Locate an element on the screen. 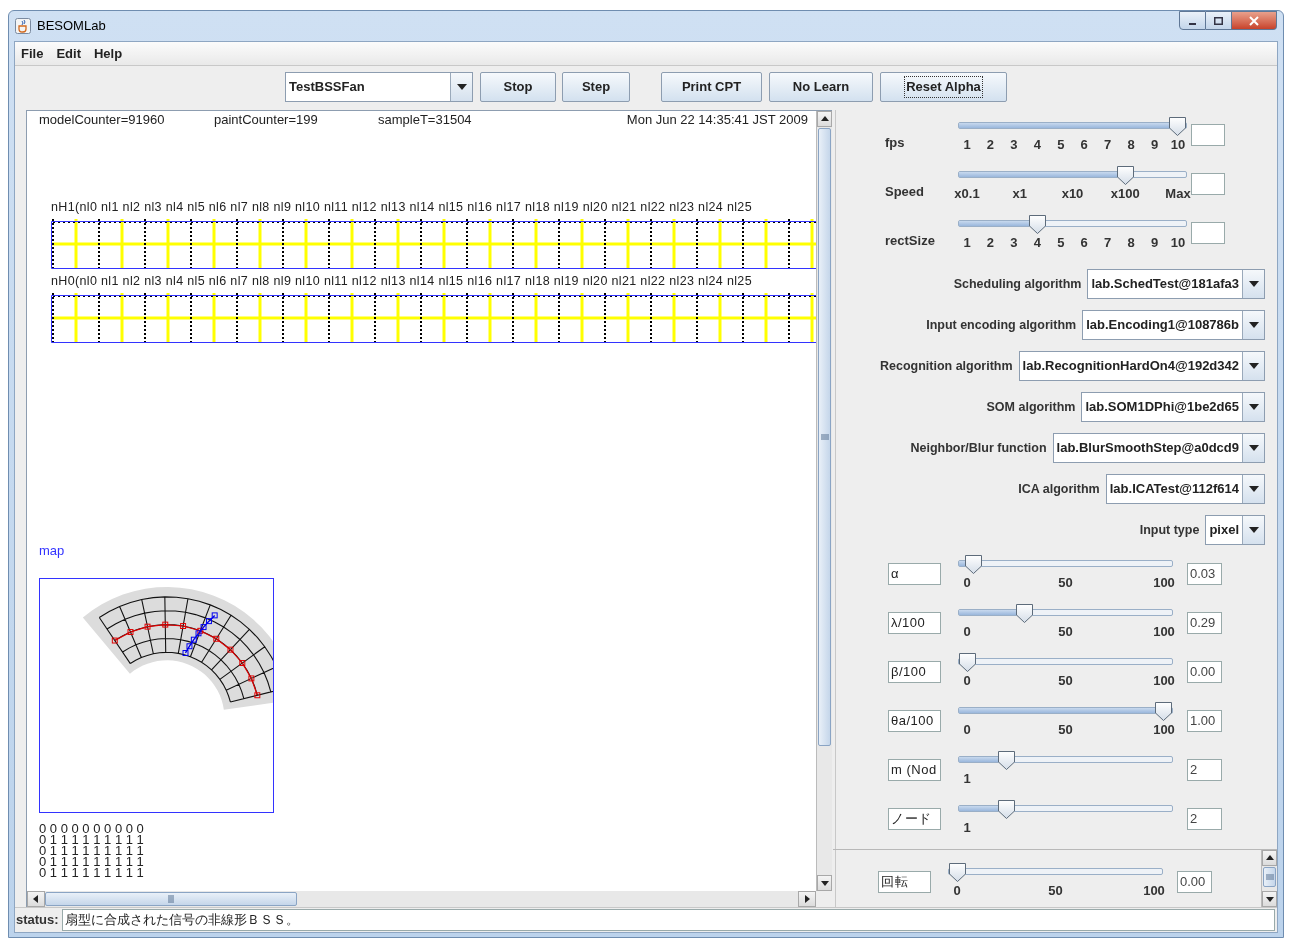  grip-icon is located at coordinates (171, 899).